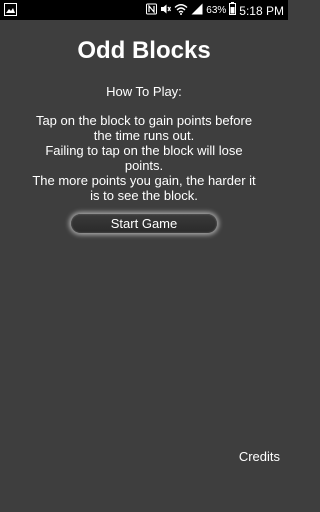  What do you see at coordinates (259, 457) in the screenshot?
I see `credits-button: Credits` at bounding box center [259, 457].